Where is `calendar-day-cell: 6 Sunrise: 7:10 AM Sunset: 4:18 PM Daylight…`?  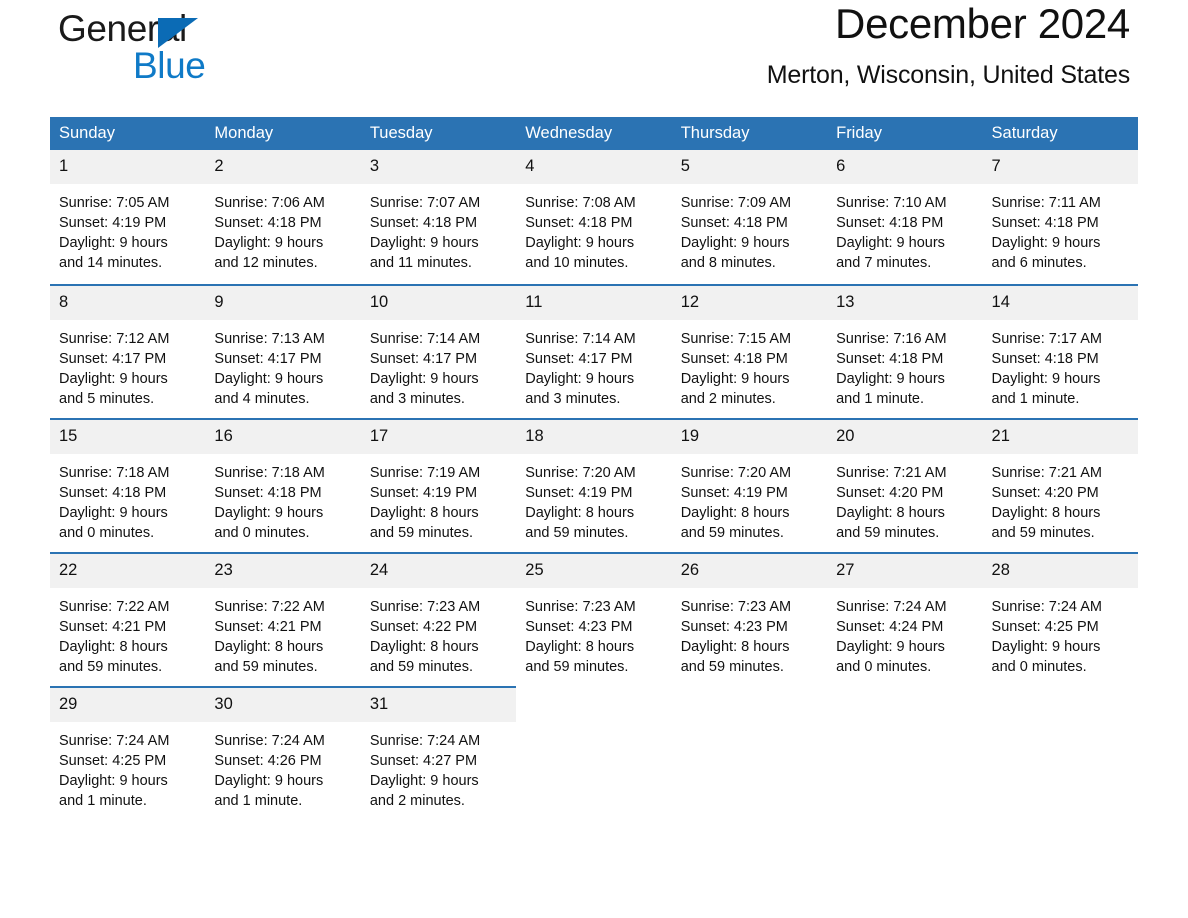 calendar-day-cell: 6 Sunrise: 7:10 AM Sunset: 4:18 PM Daylight… is located at coordinates (905, 217).